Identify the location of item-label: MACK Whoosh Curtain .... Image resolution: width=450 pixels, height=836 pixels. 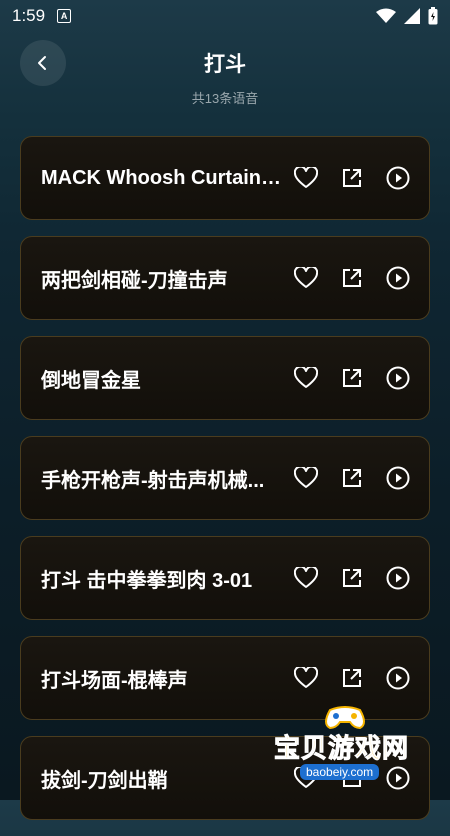
(162, 177).